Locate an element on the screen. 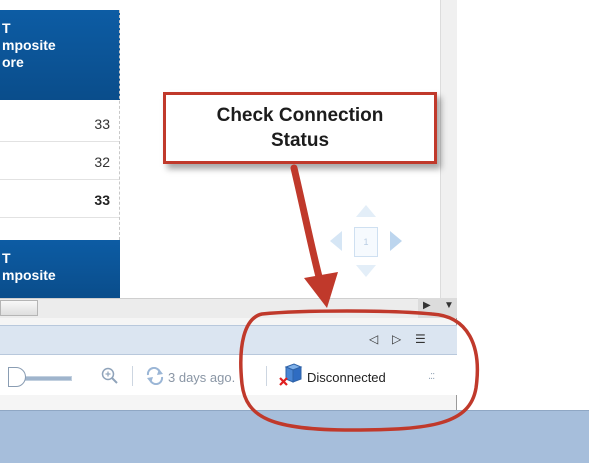  horizontal-scroll-thumb is located at coordinates (19, 308).